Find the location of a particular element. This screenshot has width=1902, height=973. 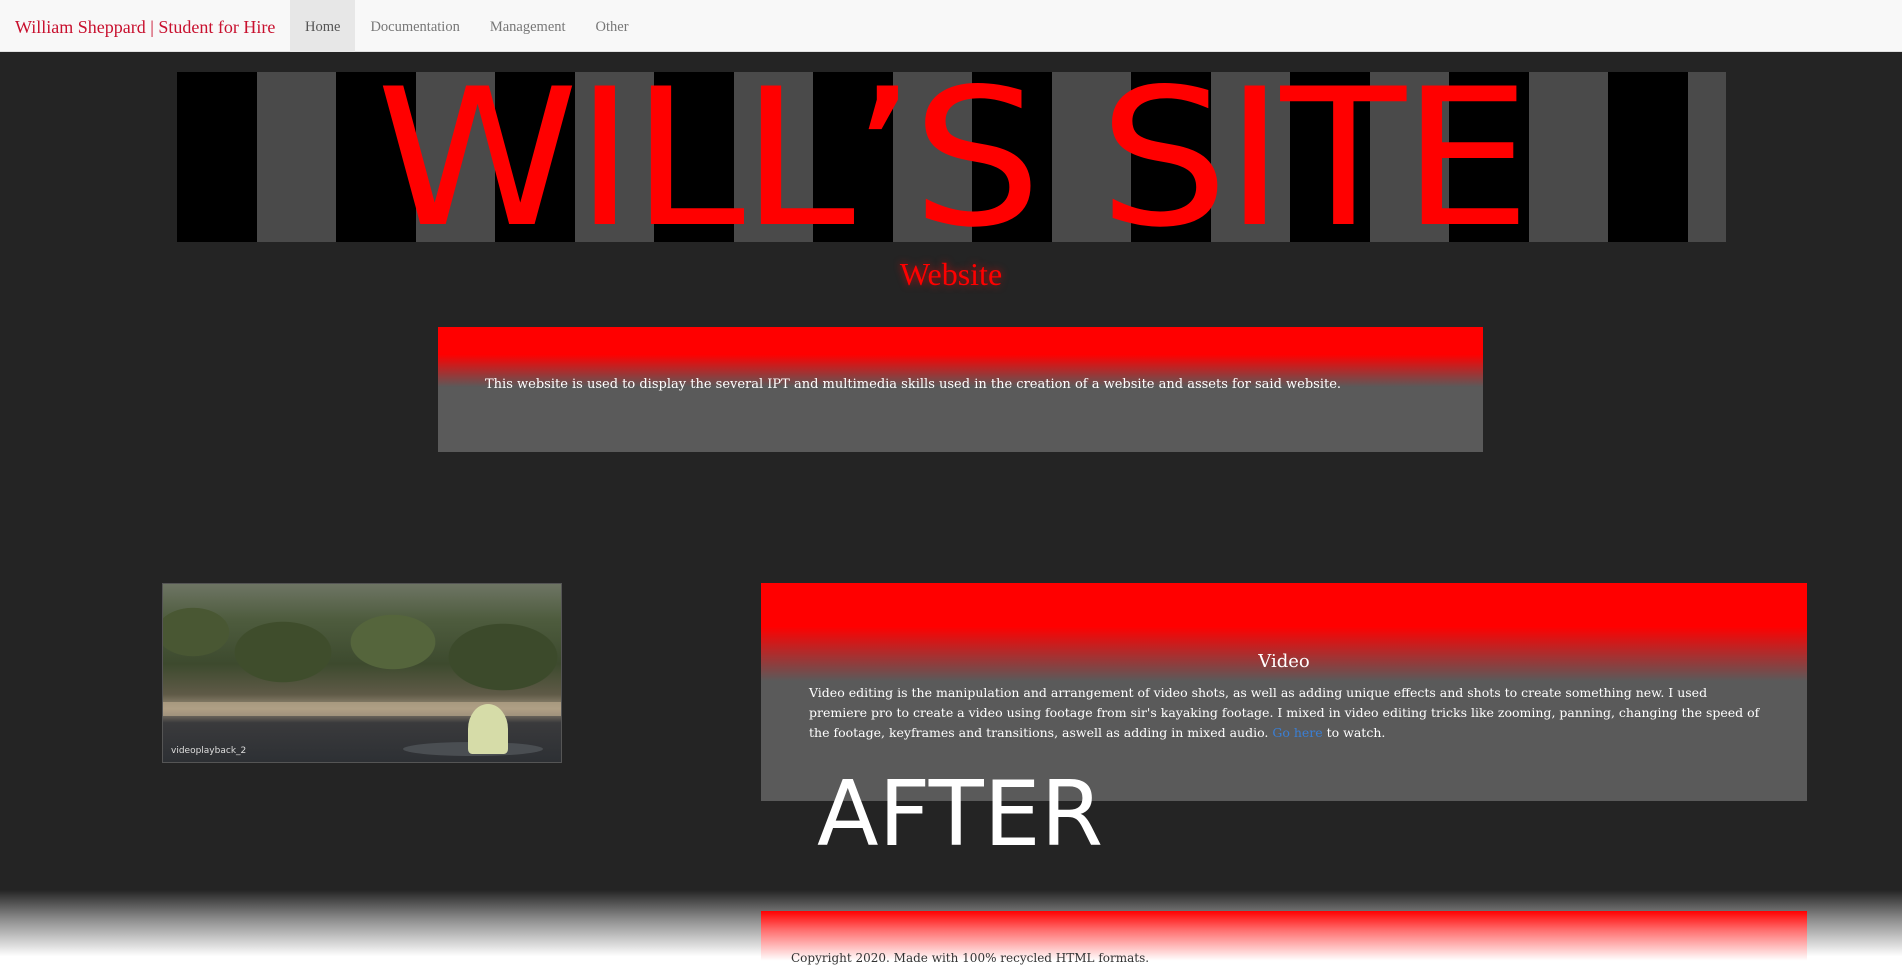

nav-item-documentation: Documentation is located at coordinates (414, 26).